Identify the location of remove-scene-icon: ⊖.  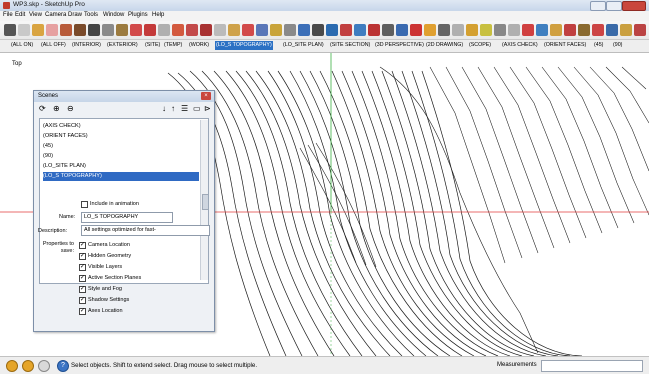
(70, 109).